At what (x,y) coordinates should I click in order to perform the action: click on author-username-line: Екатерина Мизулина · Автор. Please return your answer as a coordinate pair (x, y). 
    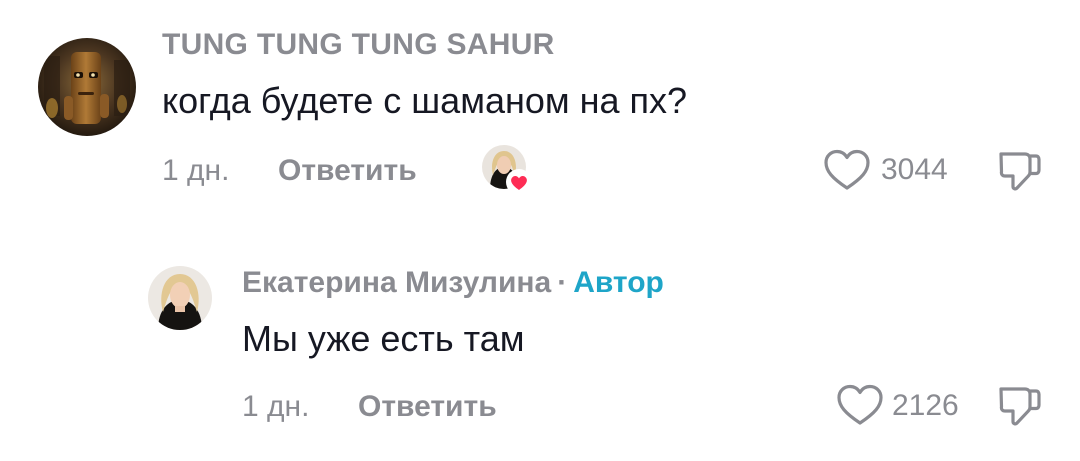
    Looking at the image, I should click on (453, 283).